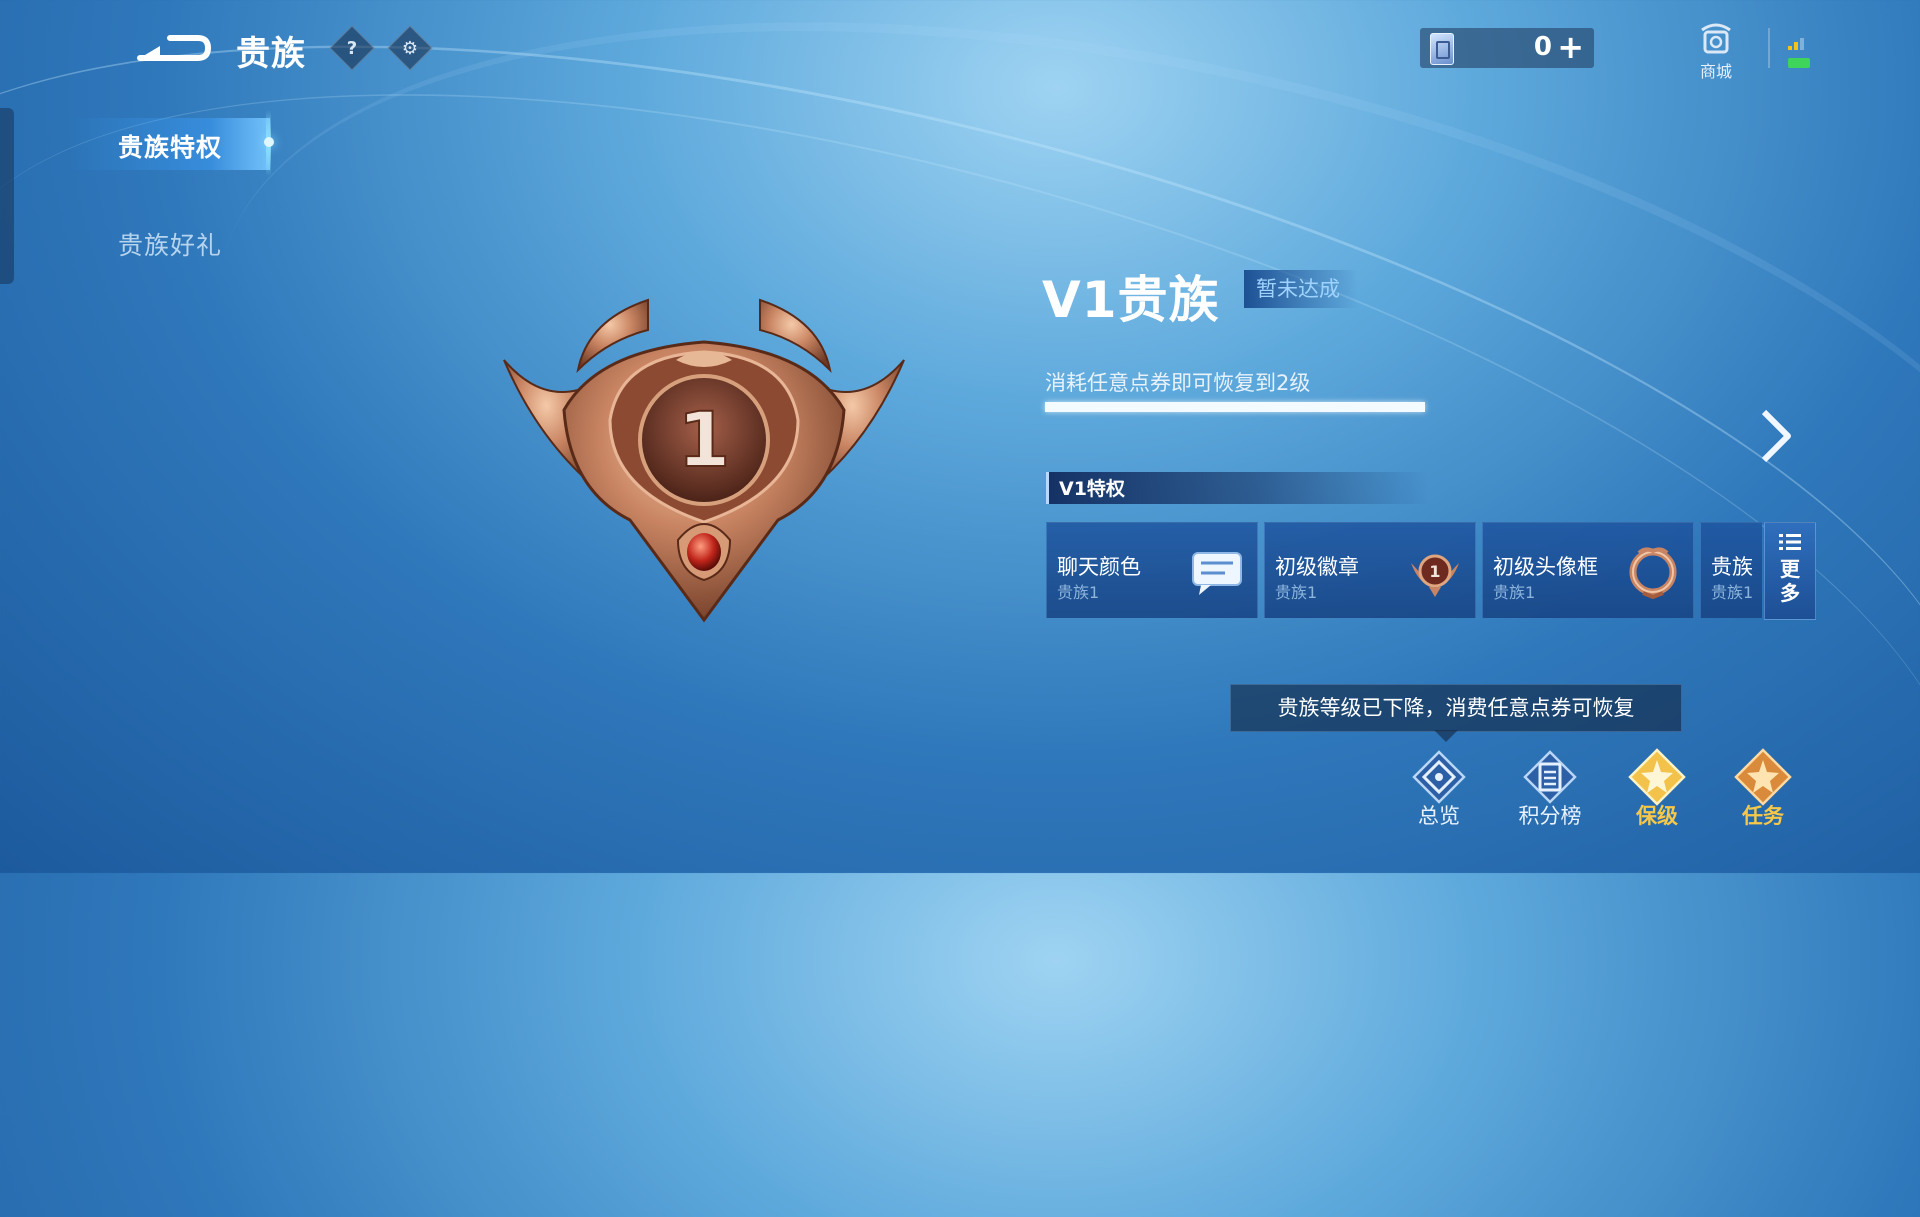  What do you see at coordinates (1657, 777) in the screenshot?
I see `keep-level-icon` at bounding box center [1657, 777].